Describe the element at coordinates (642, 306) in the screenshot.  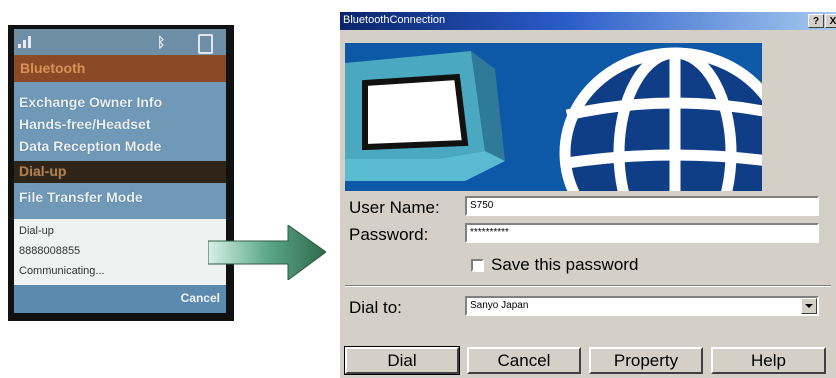
I see `dial-to-select: Sanyo Japan` at that location.